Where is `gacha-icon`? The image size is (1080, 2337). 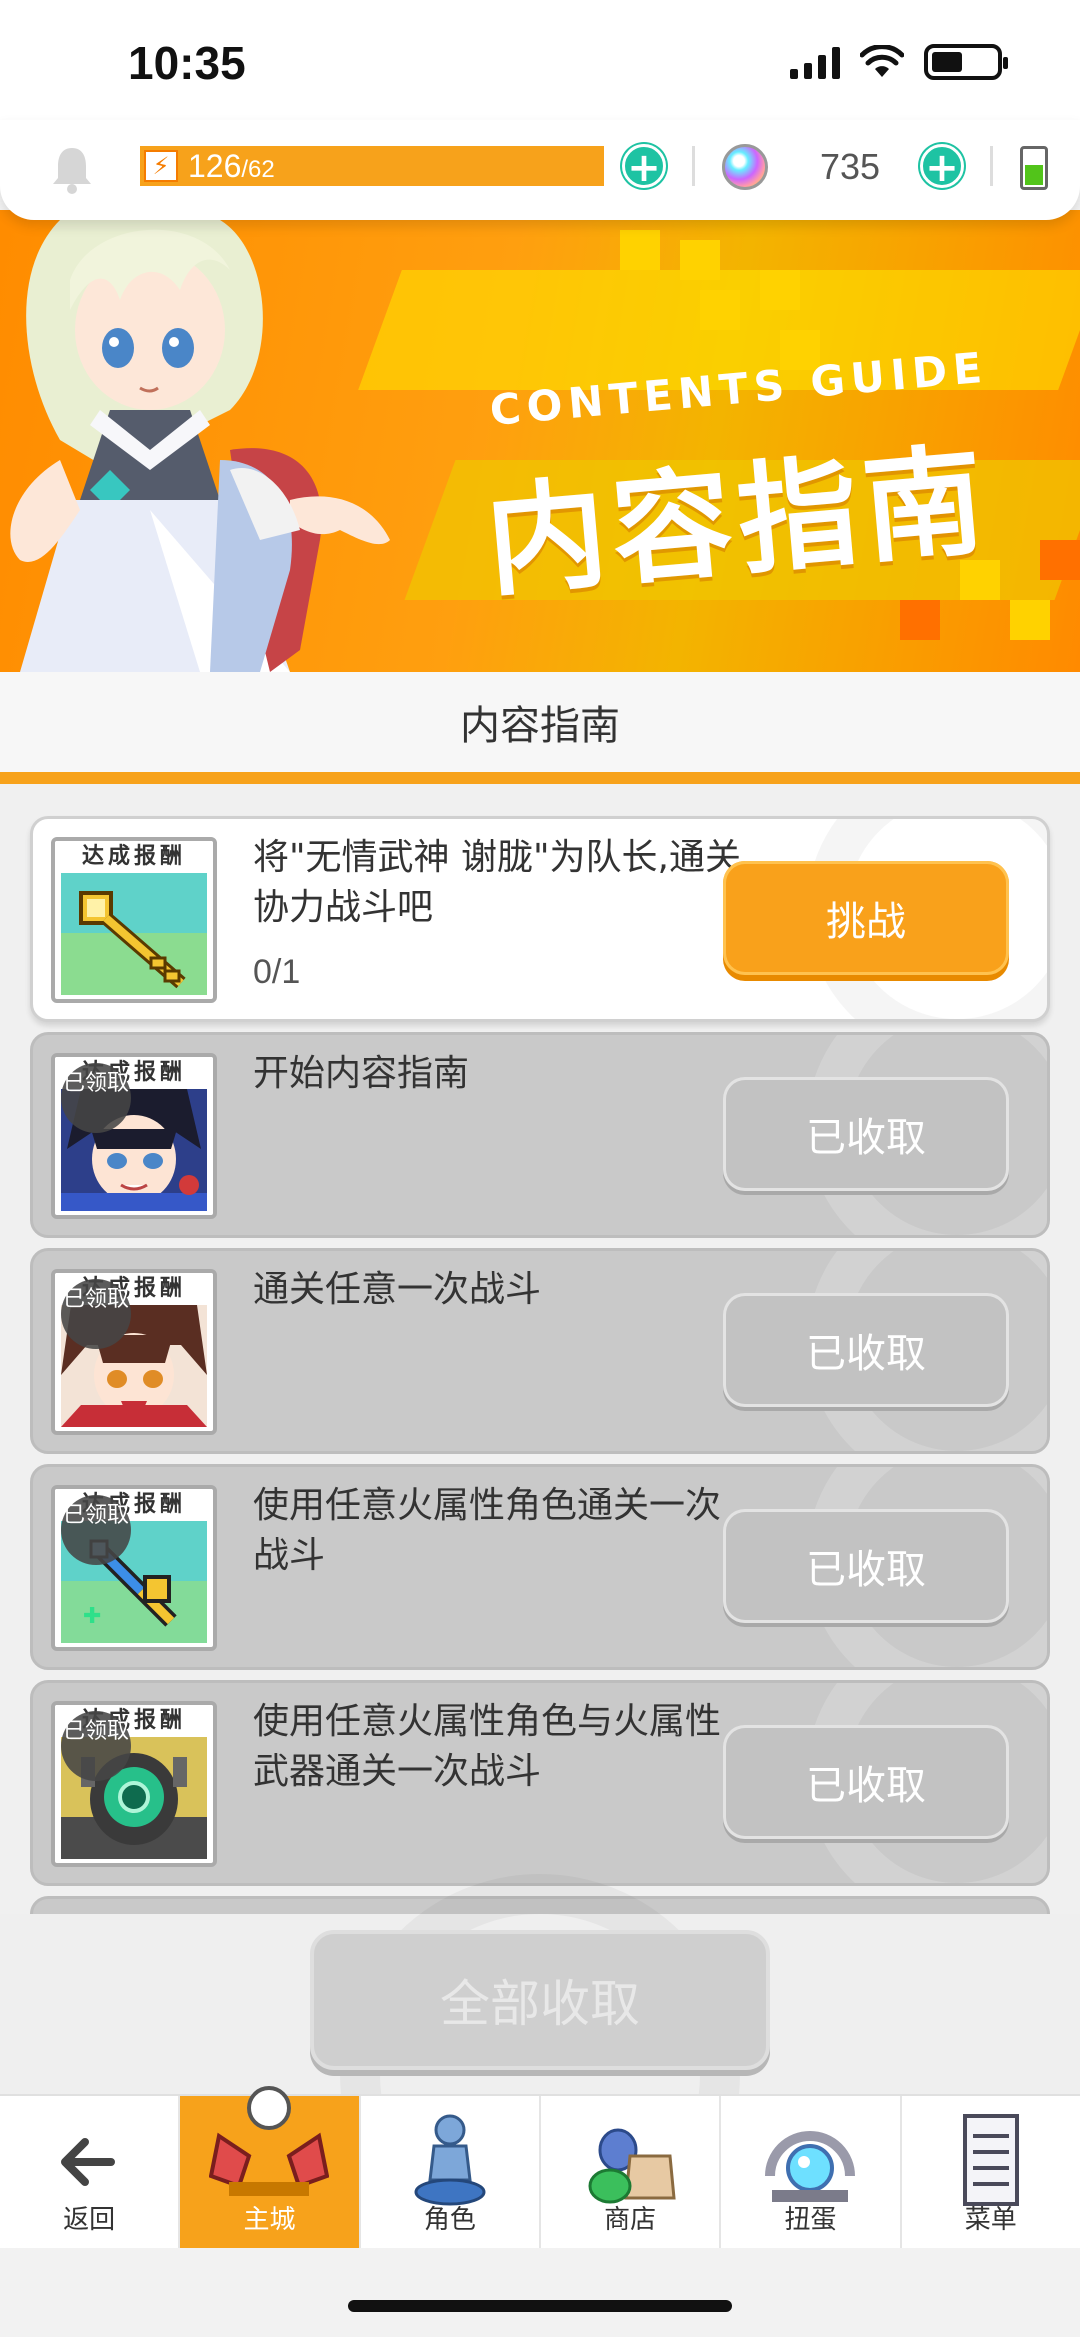 gacha-icon is located at coordinates (810, 2166).